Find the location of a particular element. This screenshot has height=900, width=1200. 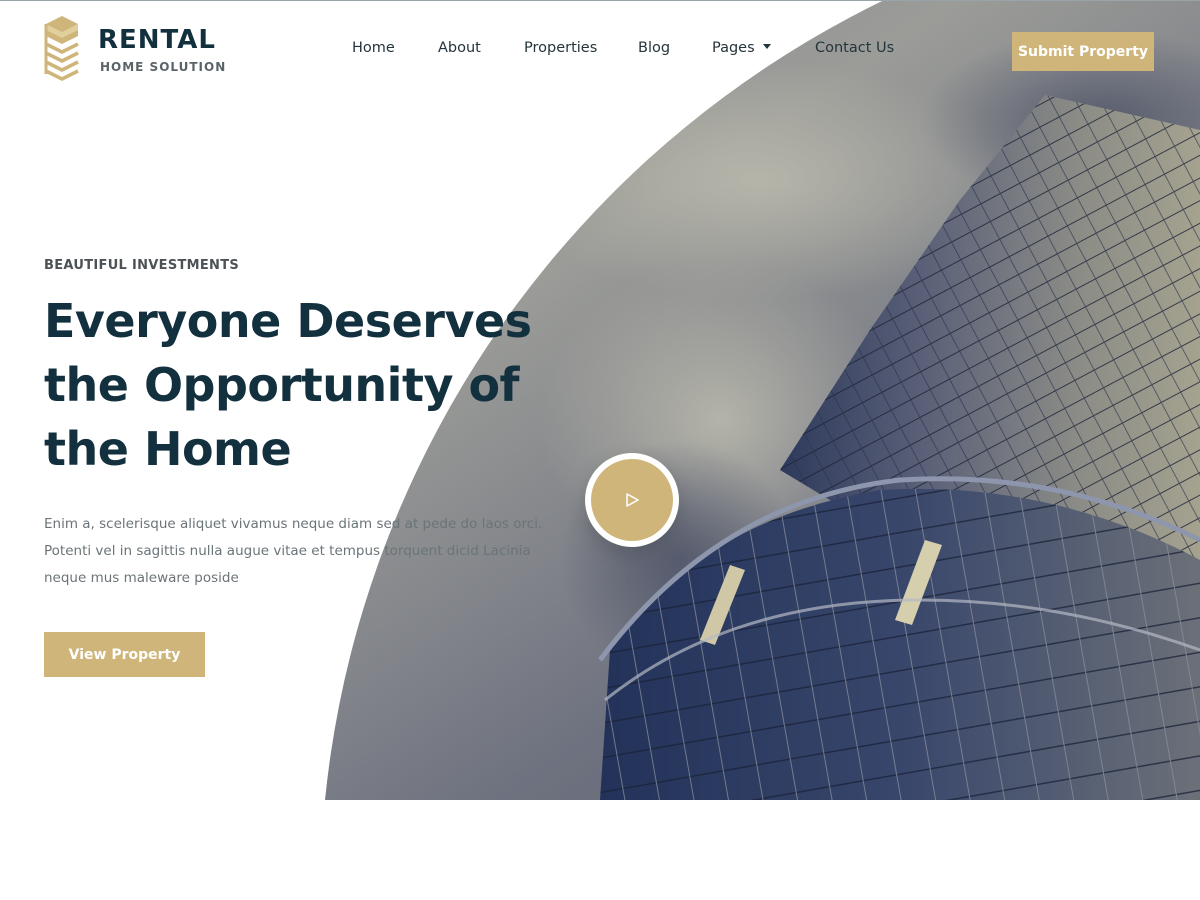

nav-pages-label: Pages is located at coordinates (733, 48).